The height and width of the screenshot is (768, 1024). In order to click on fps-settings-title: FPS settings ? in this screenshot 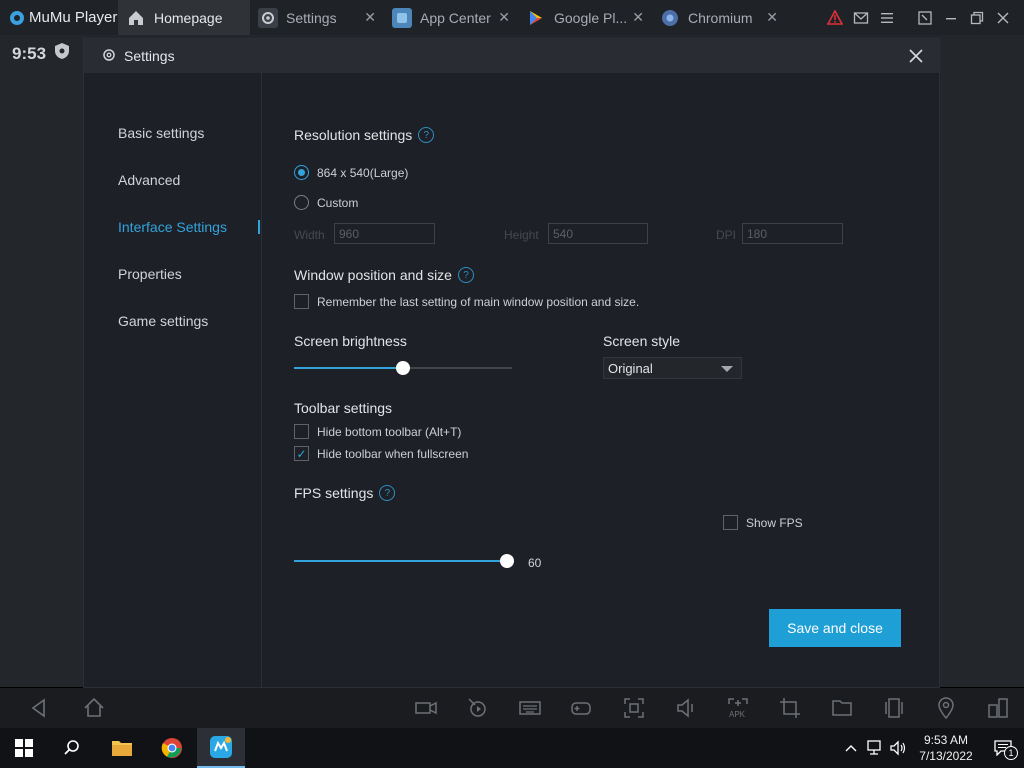, I will do `click(345, 493)`.